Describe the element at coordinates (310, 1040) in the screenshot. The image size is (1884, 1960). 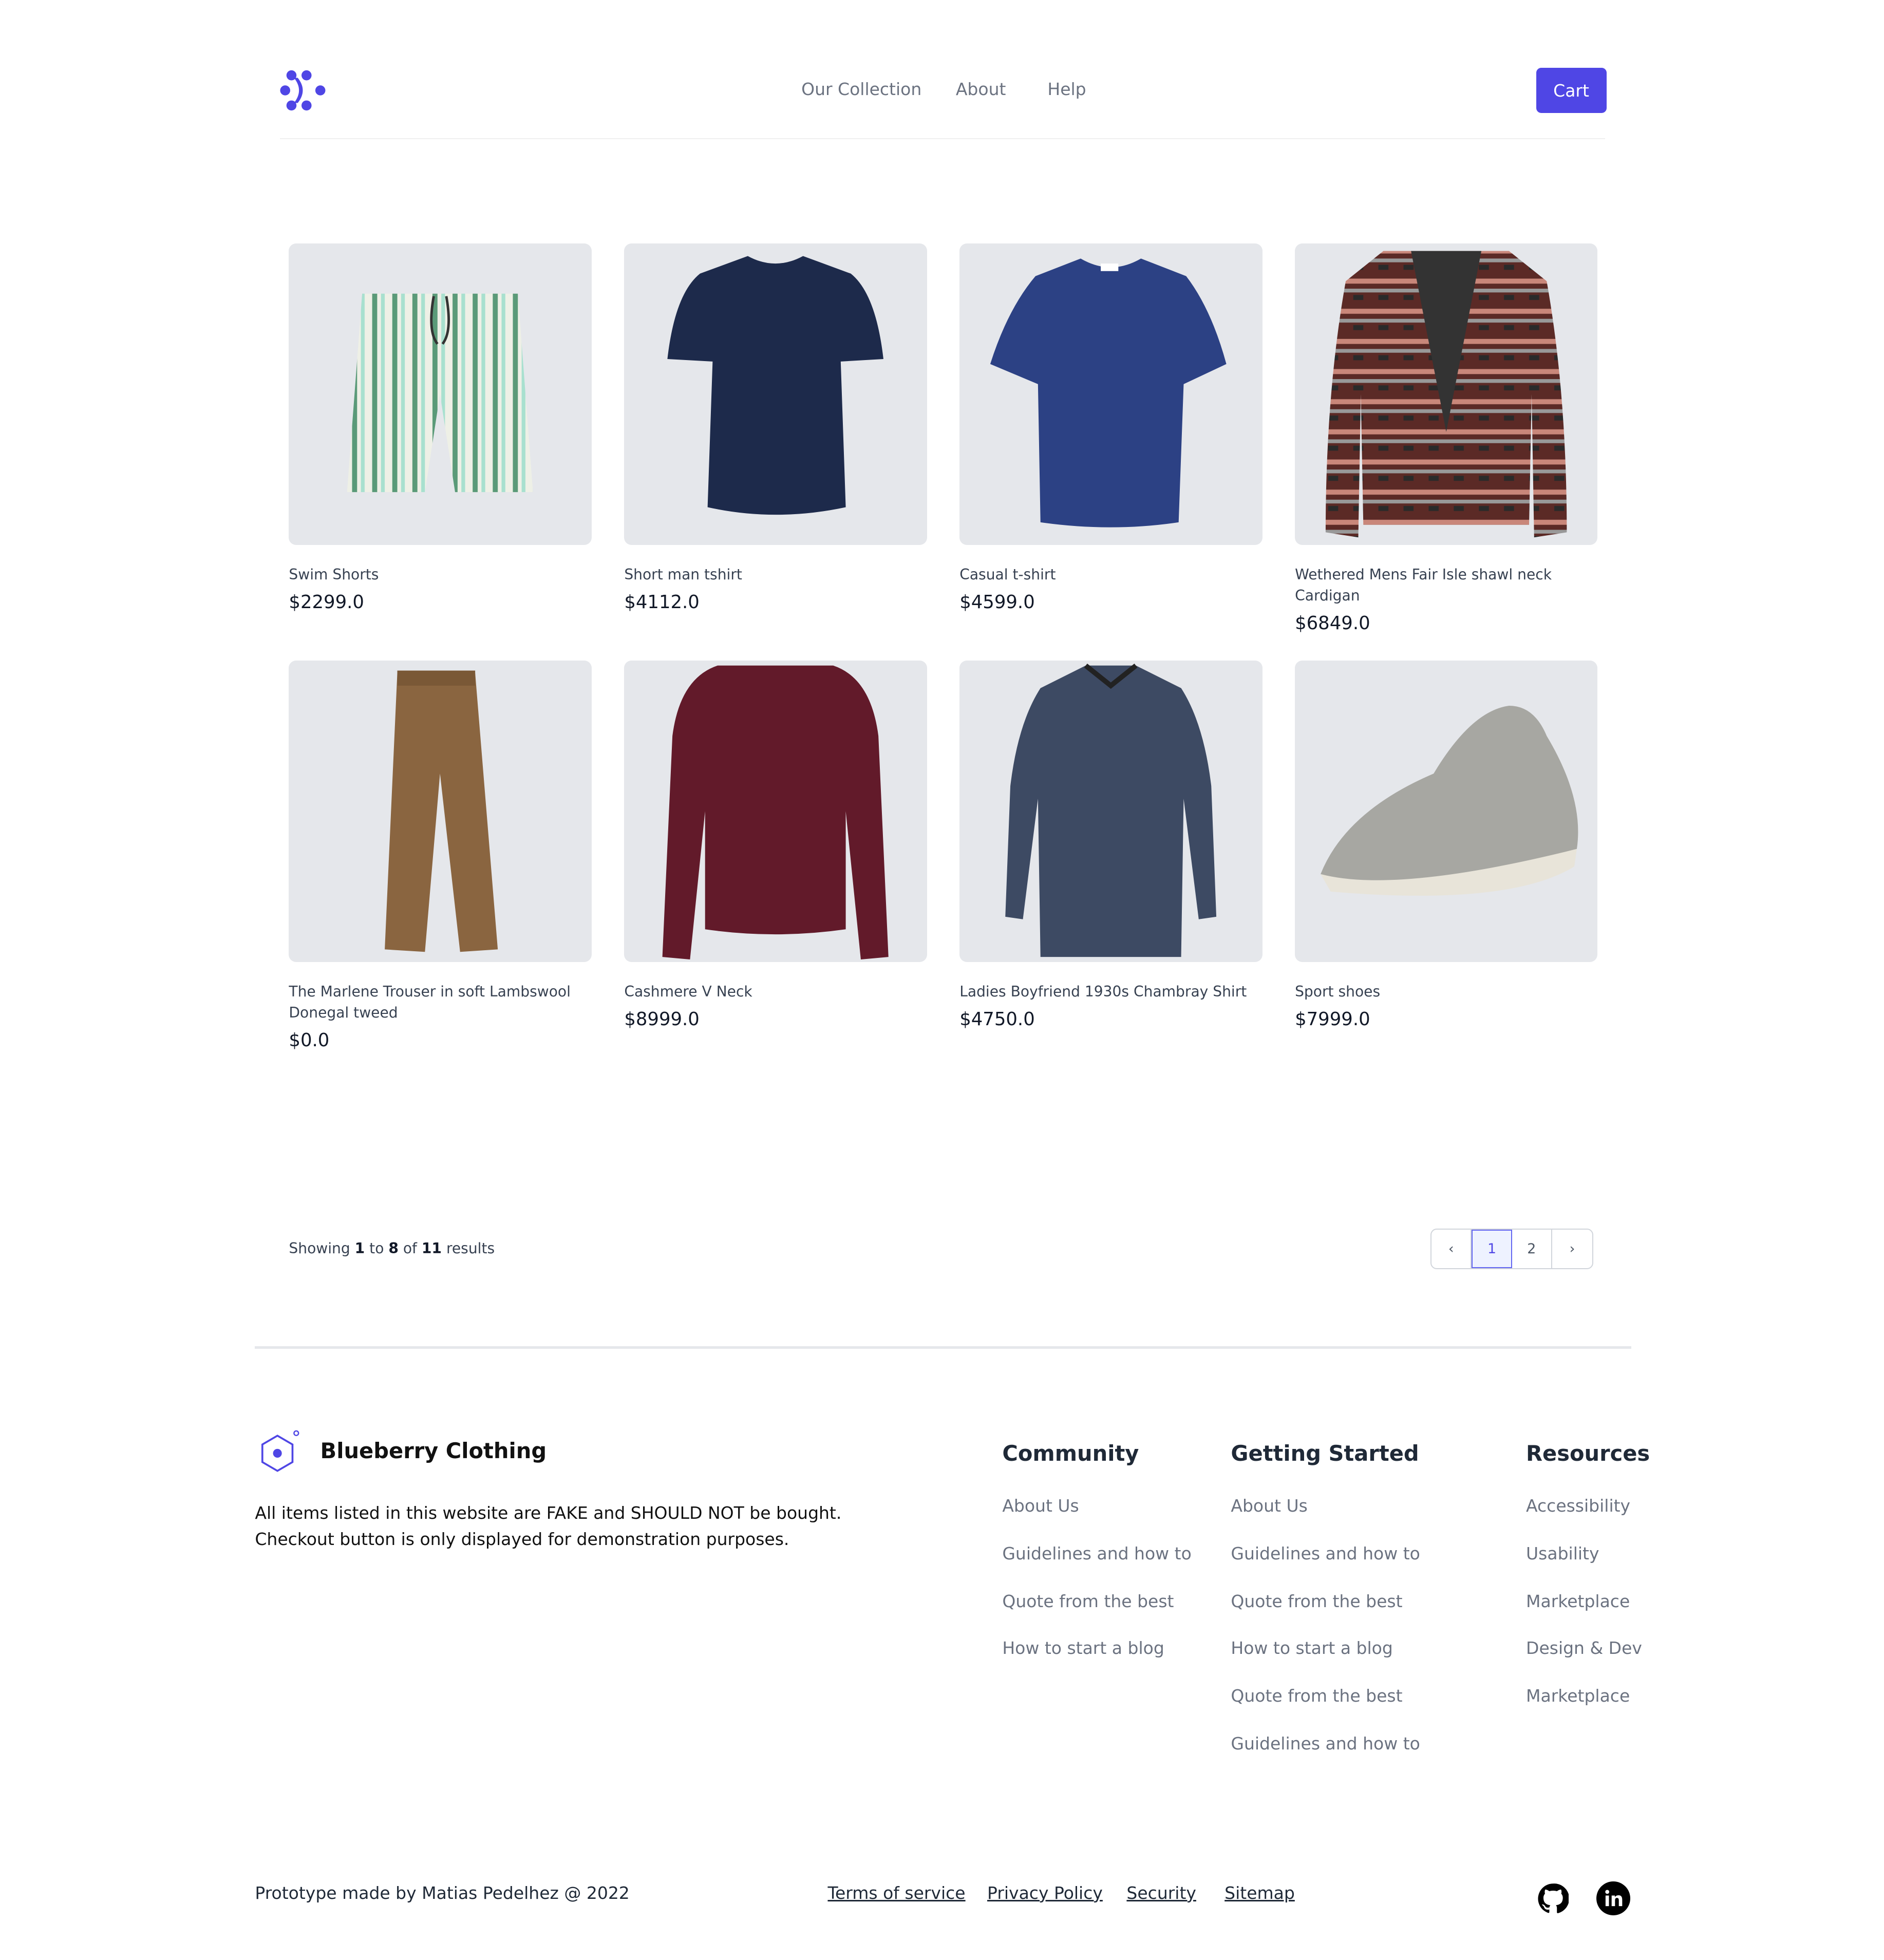
I see `product-price: $0.0` at that location.